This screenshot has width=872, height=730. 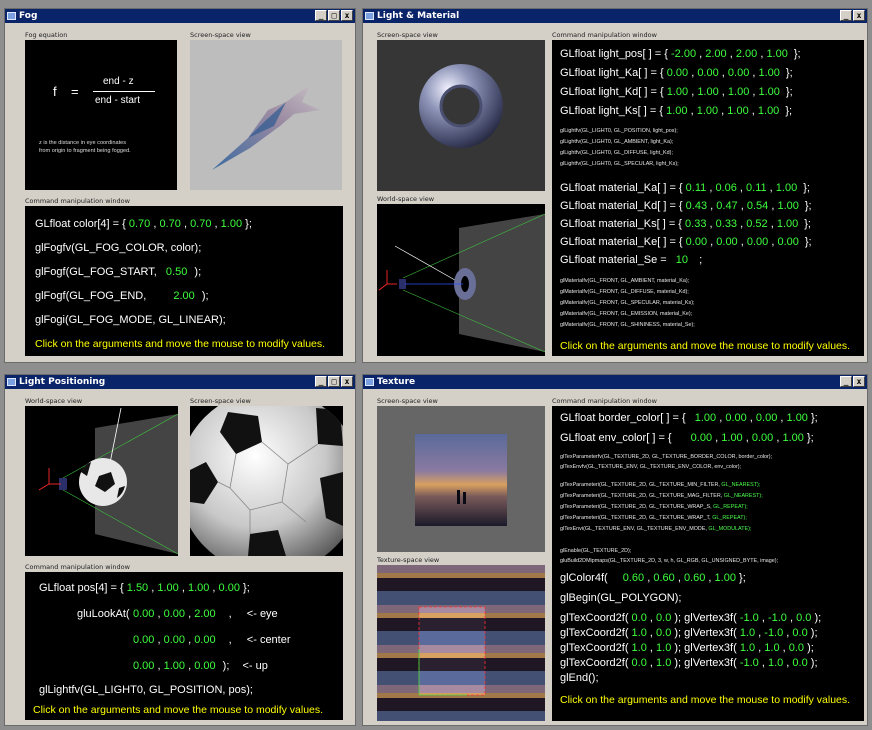 I want to click on border-b: 0.00, so click(x=766, y=418).